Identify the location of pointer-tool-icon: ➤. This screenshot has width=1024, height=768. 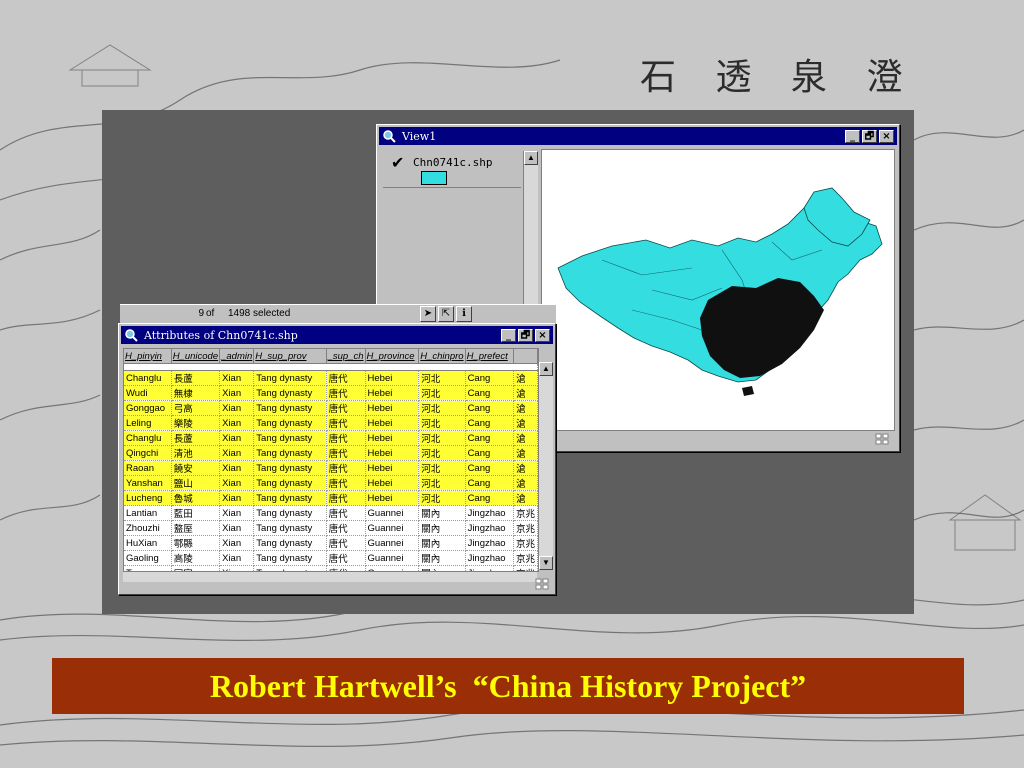
(428, 314).